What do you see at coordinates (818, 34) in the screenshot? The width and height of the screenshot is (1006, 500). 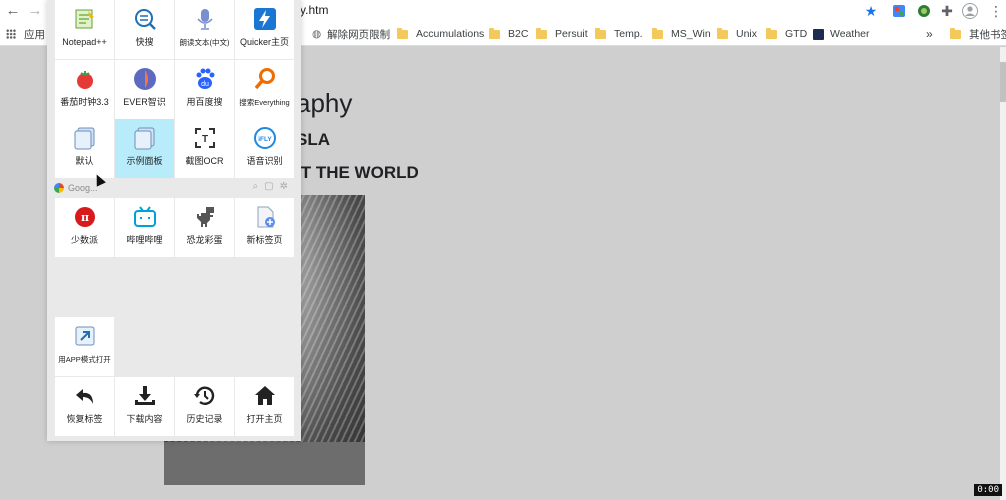 I see `weather-icon` at bounding box center [818, 34].